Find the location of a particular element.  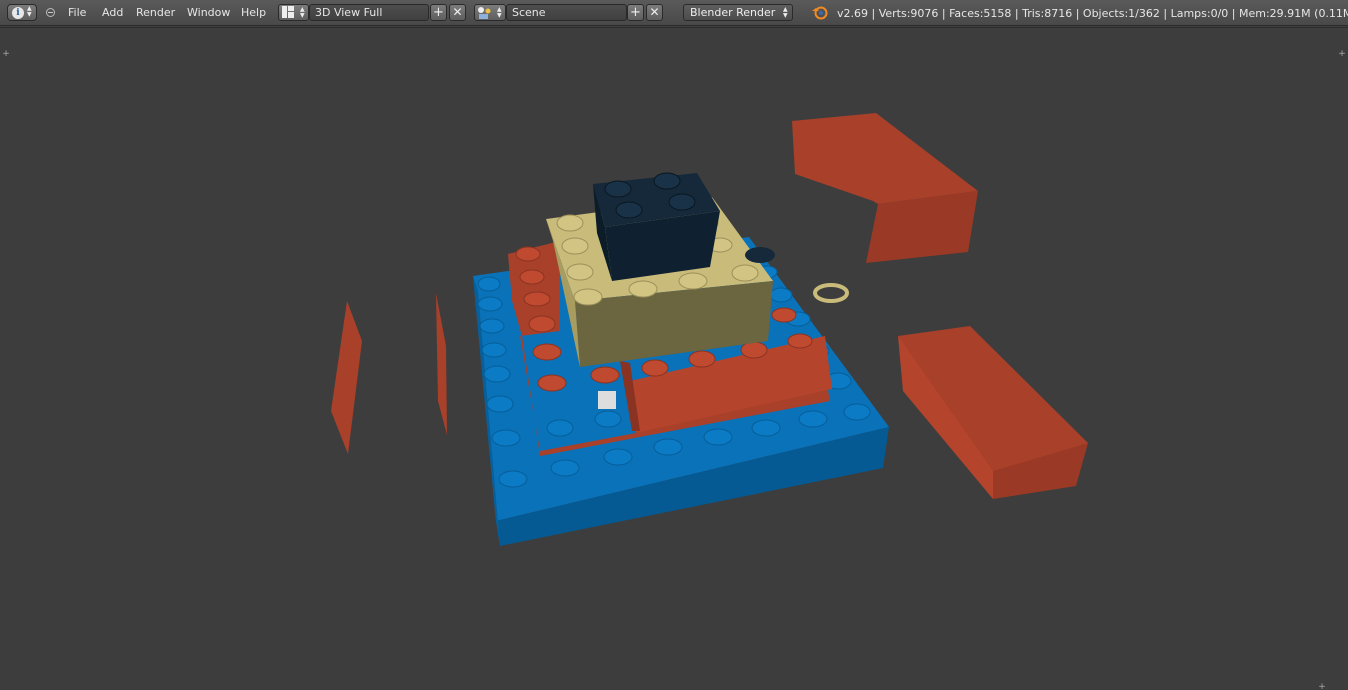

add-screen-button: + is located at coordinates (438, 12).